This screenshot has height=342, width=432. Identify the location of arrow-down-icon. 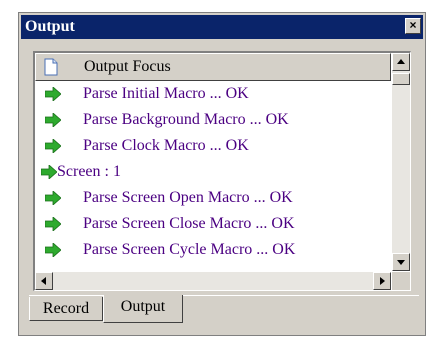
(401, 262).